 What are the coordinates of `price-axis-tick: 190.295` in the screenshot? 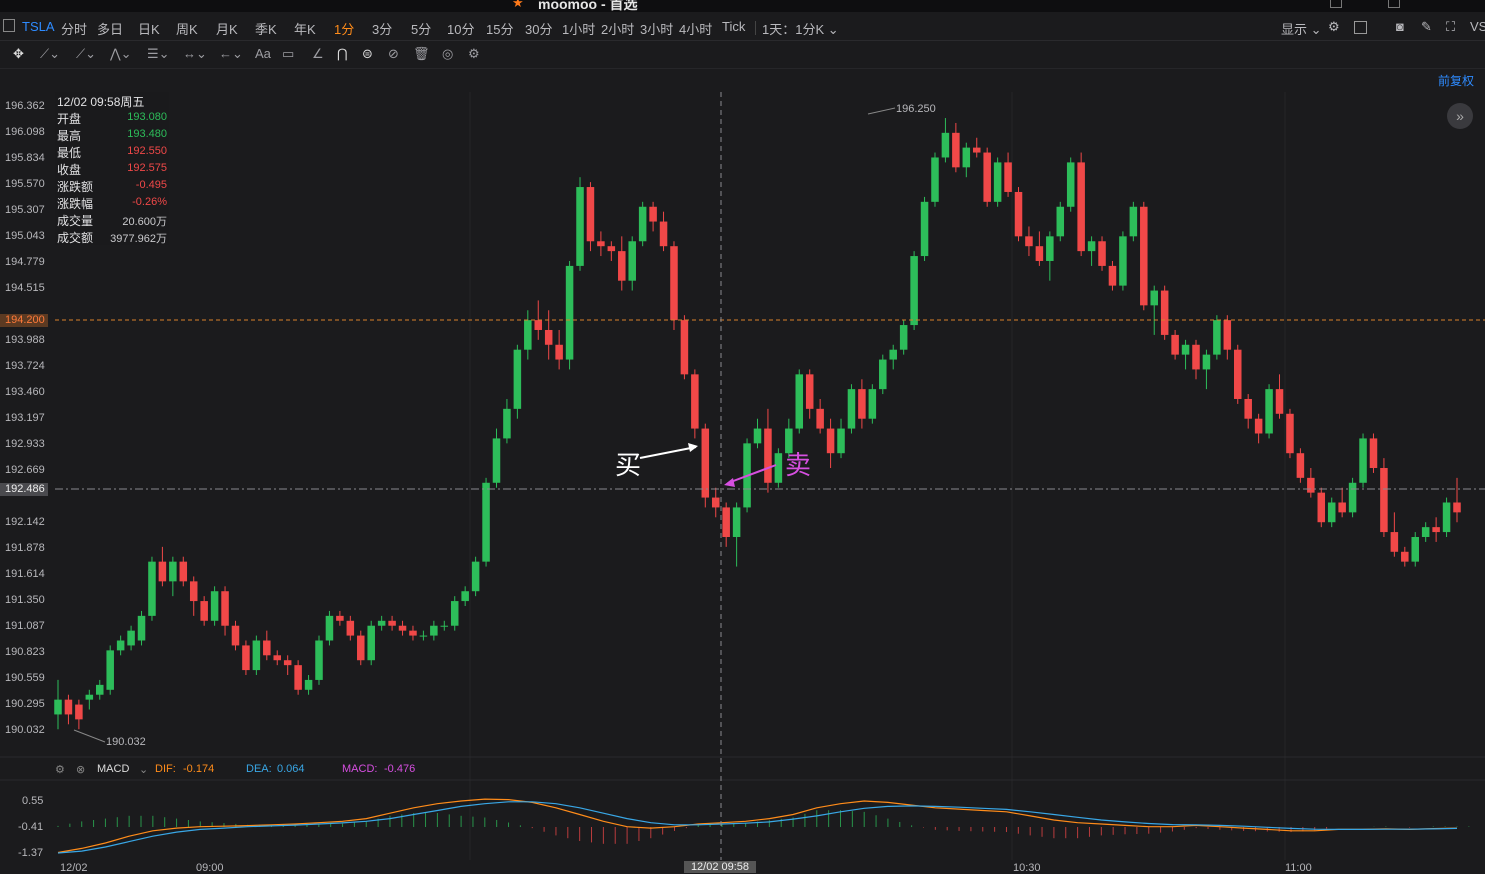 It's located at (25, 704).